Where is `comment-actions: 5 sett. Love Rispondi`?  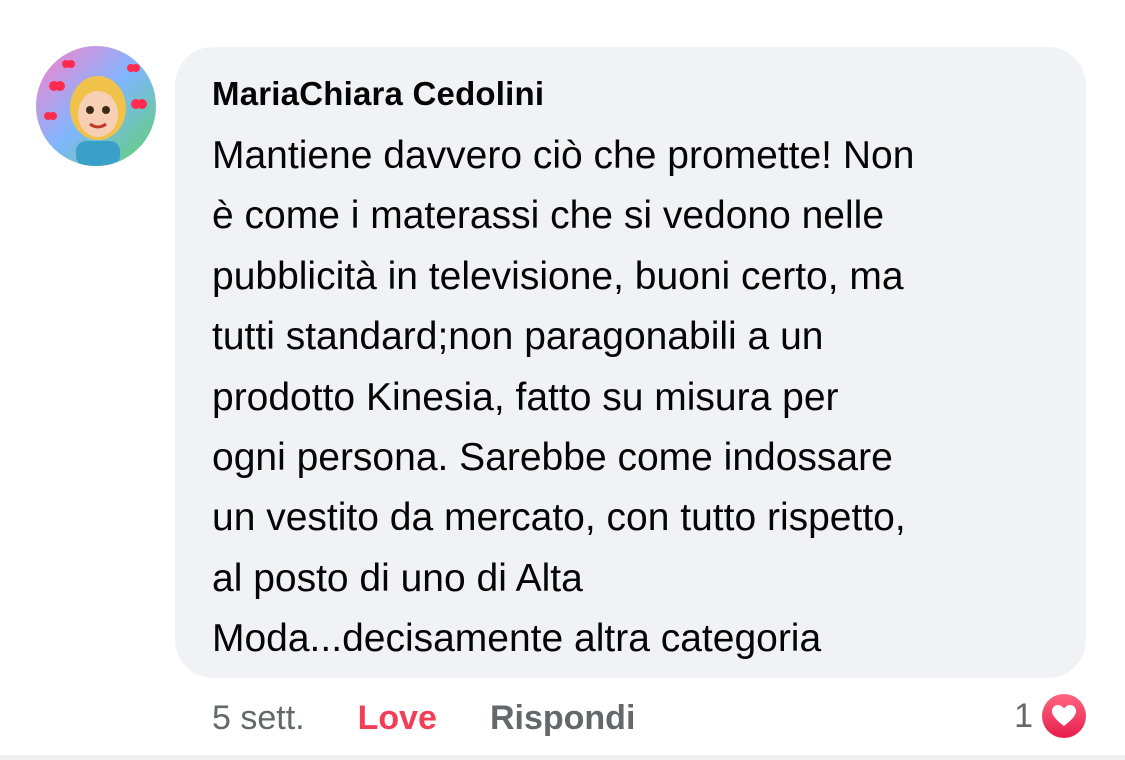 comment-actions: 5 sett. Love Rispondi is located at coordinates (423, 718).